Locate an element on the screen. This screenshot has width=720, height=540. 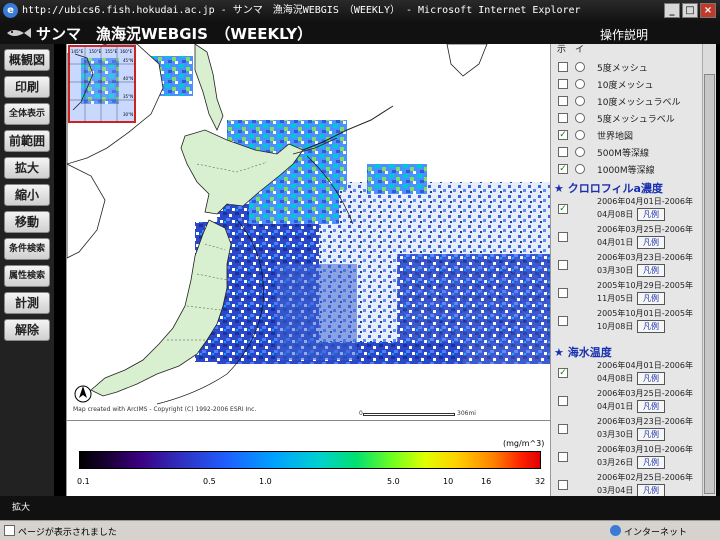
layer-label: 10度メッシュラベル is located at coordinates (639, 103).